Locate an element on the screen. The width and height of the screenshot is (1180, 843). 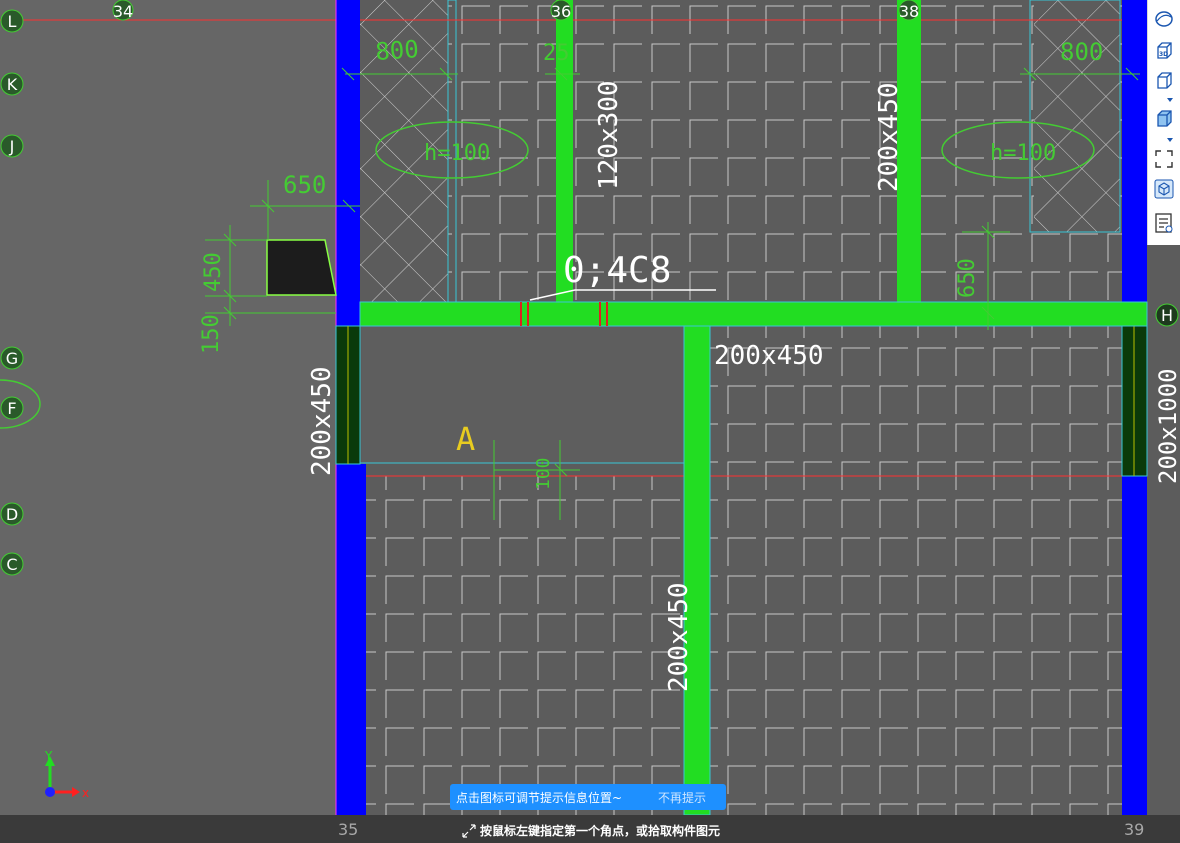
grid-row-D: D is located at coordinates (12, 514).